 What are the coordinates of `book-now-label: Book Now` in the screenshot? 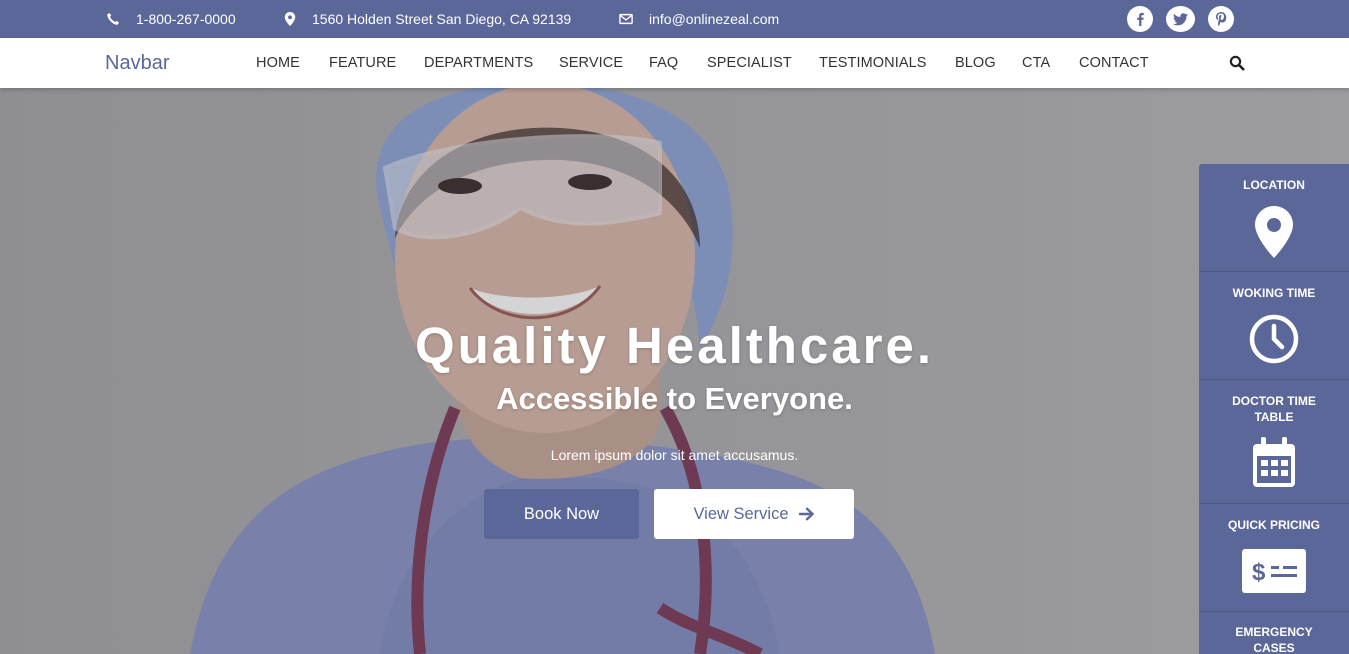 It's located at (561, 513).